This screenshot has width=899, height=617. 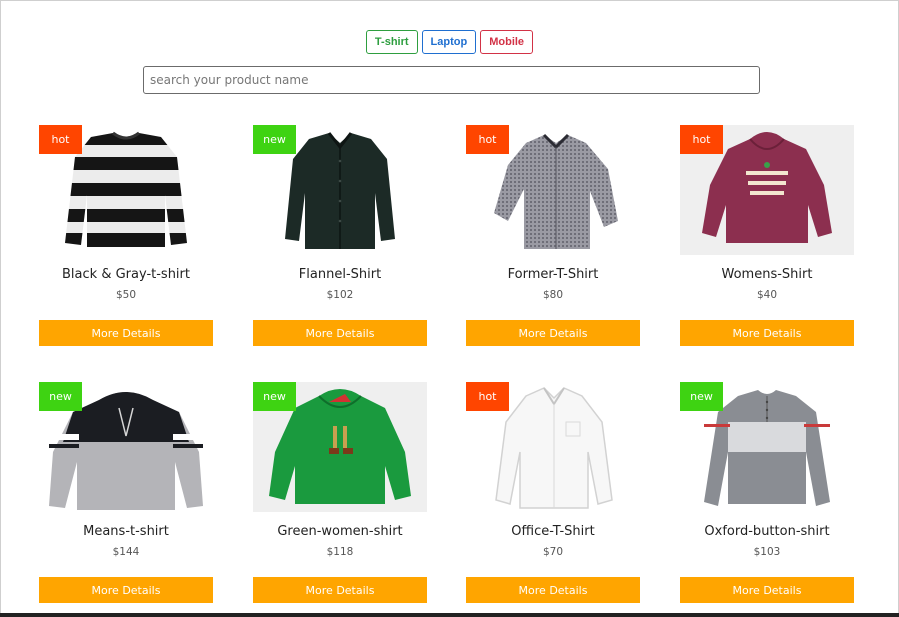 What do you see at coordinates (553, 552) in the screenshot?
I see `product-price: $70` at bounding box center [553, 552].